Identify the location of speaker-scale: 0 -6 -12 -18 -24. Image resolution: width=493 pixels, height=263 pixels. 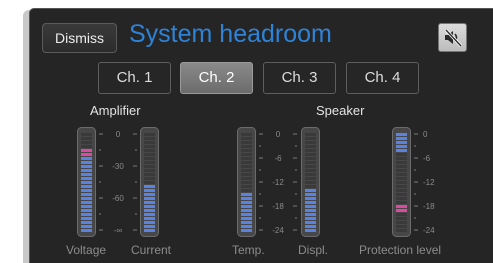
(278, 182).